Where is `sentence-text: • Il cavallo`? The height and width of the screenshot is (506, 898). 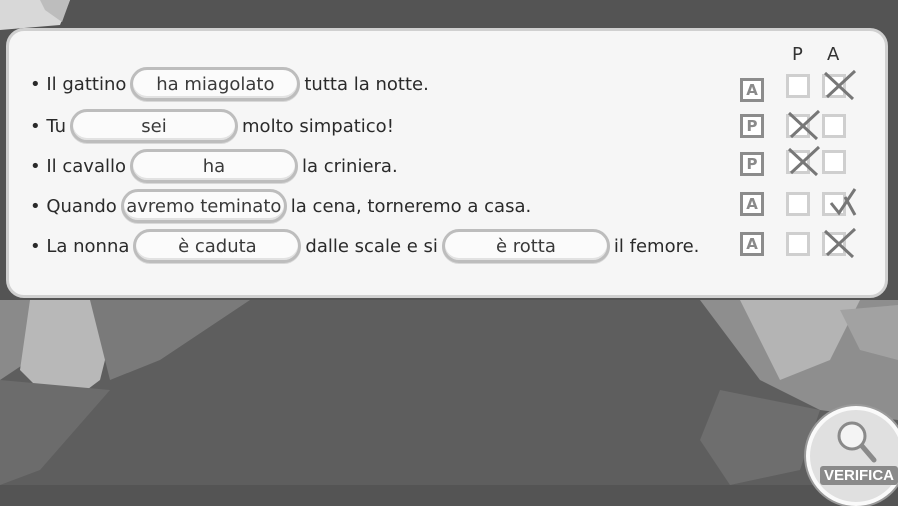
sentence-text: • Il cavallo is located at coordinates (78, 166).